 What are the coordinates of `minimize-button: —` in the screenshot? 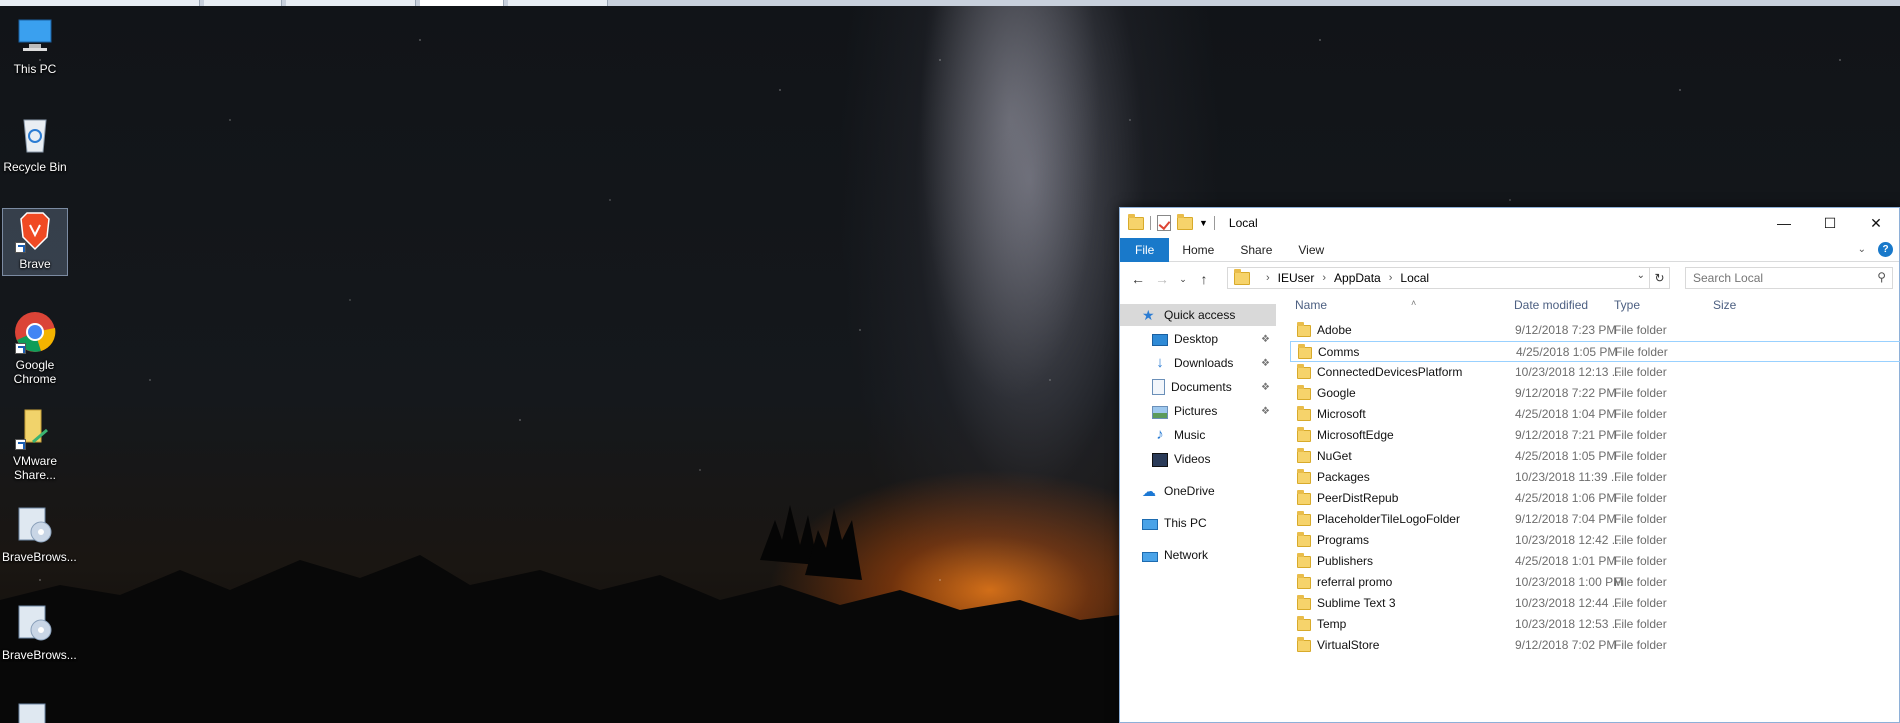 It's located at (1784, 223).